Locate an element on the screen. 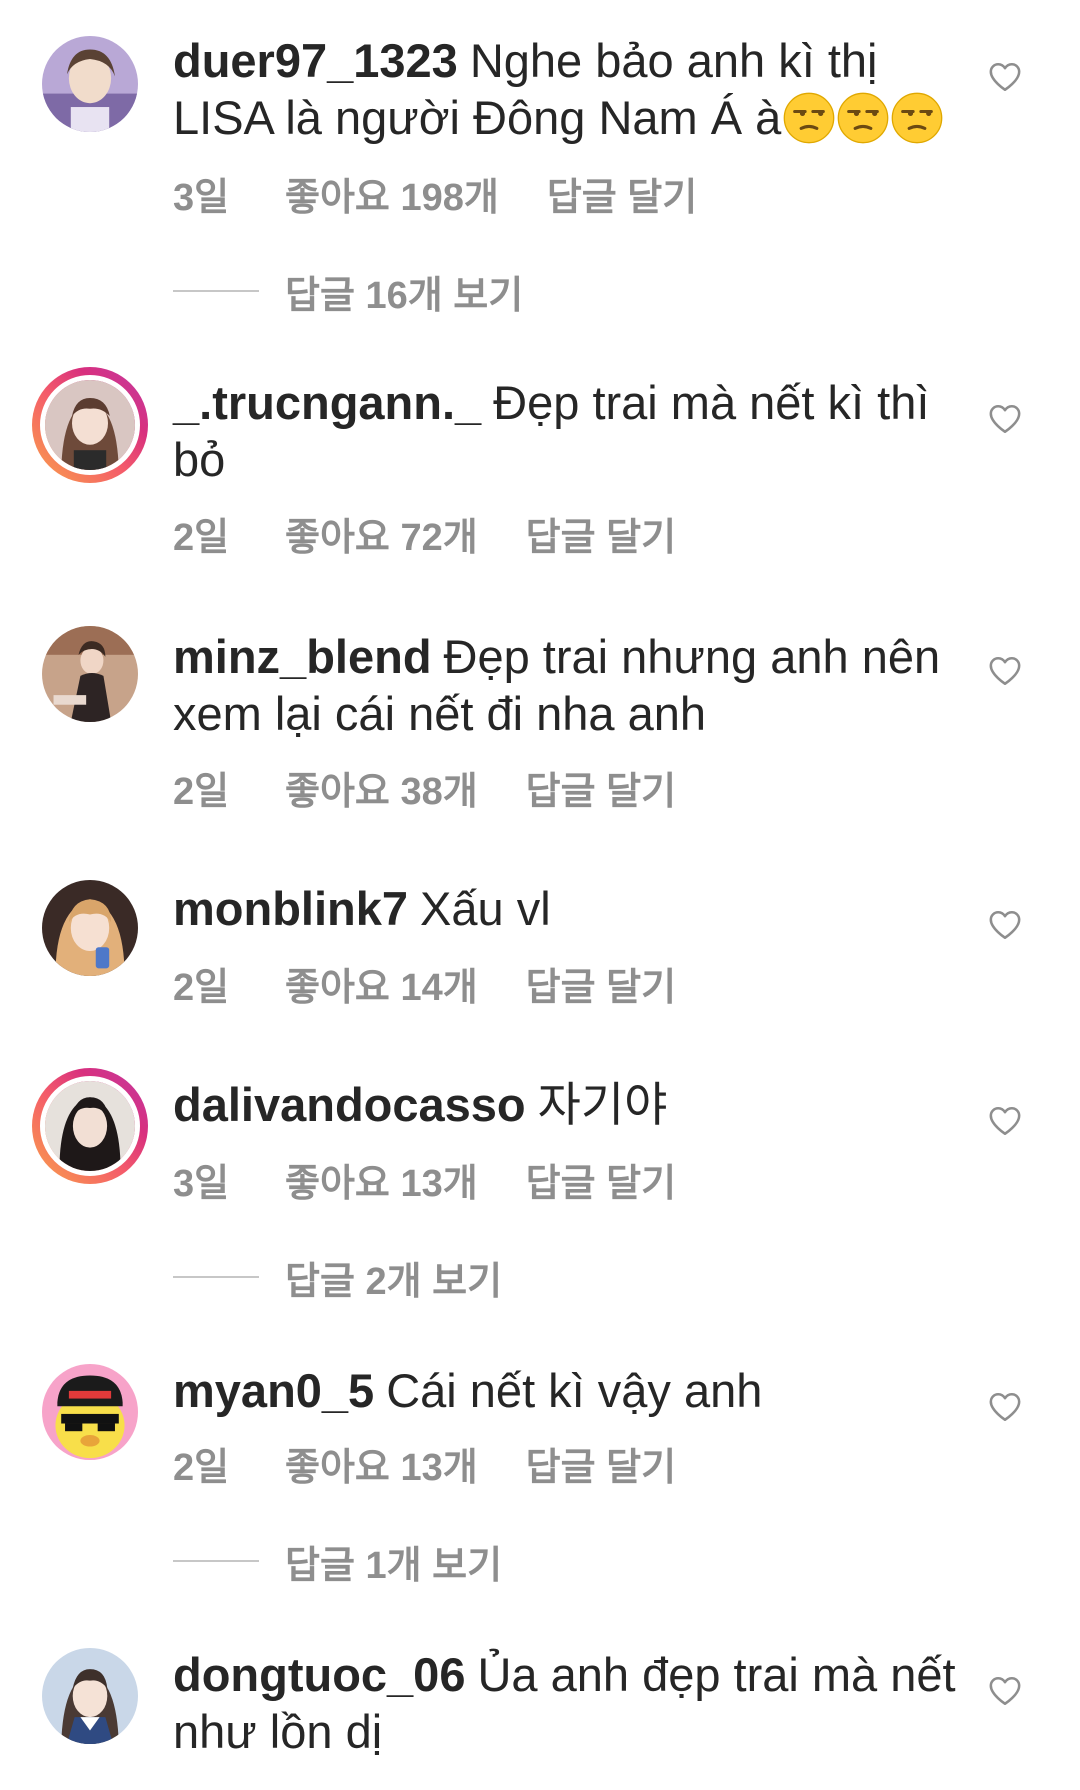 Image resolution: width=1080 pixels, height=1790 pixels. comment-meta: 3일 좋아요 198개 답글 달기 is located at coordinates (435, 193).